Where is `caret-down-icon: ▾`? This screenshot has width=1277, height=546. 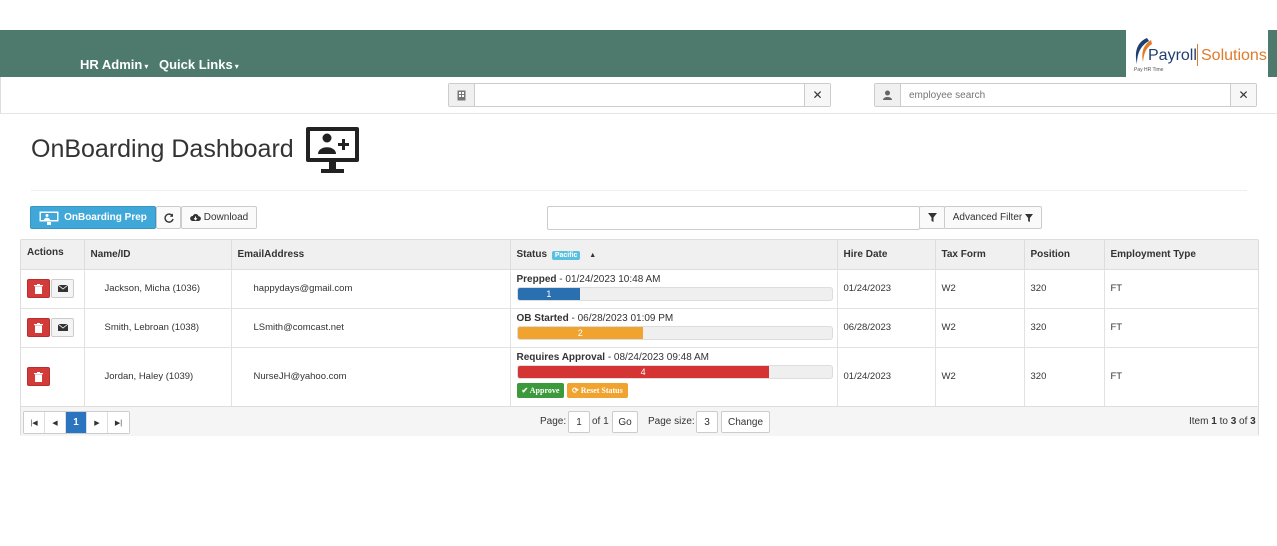 caret-down-icon: ▾ is located at coordinates (146, 66).